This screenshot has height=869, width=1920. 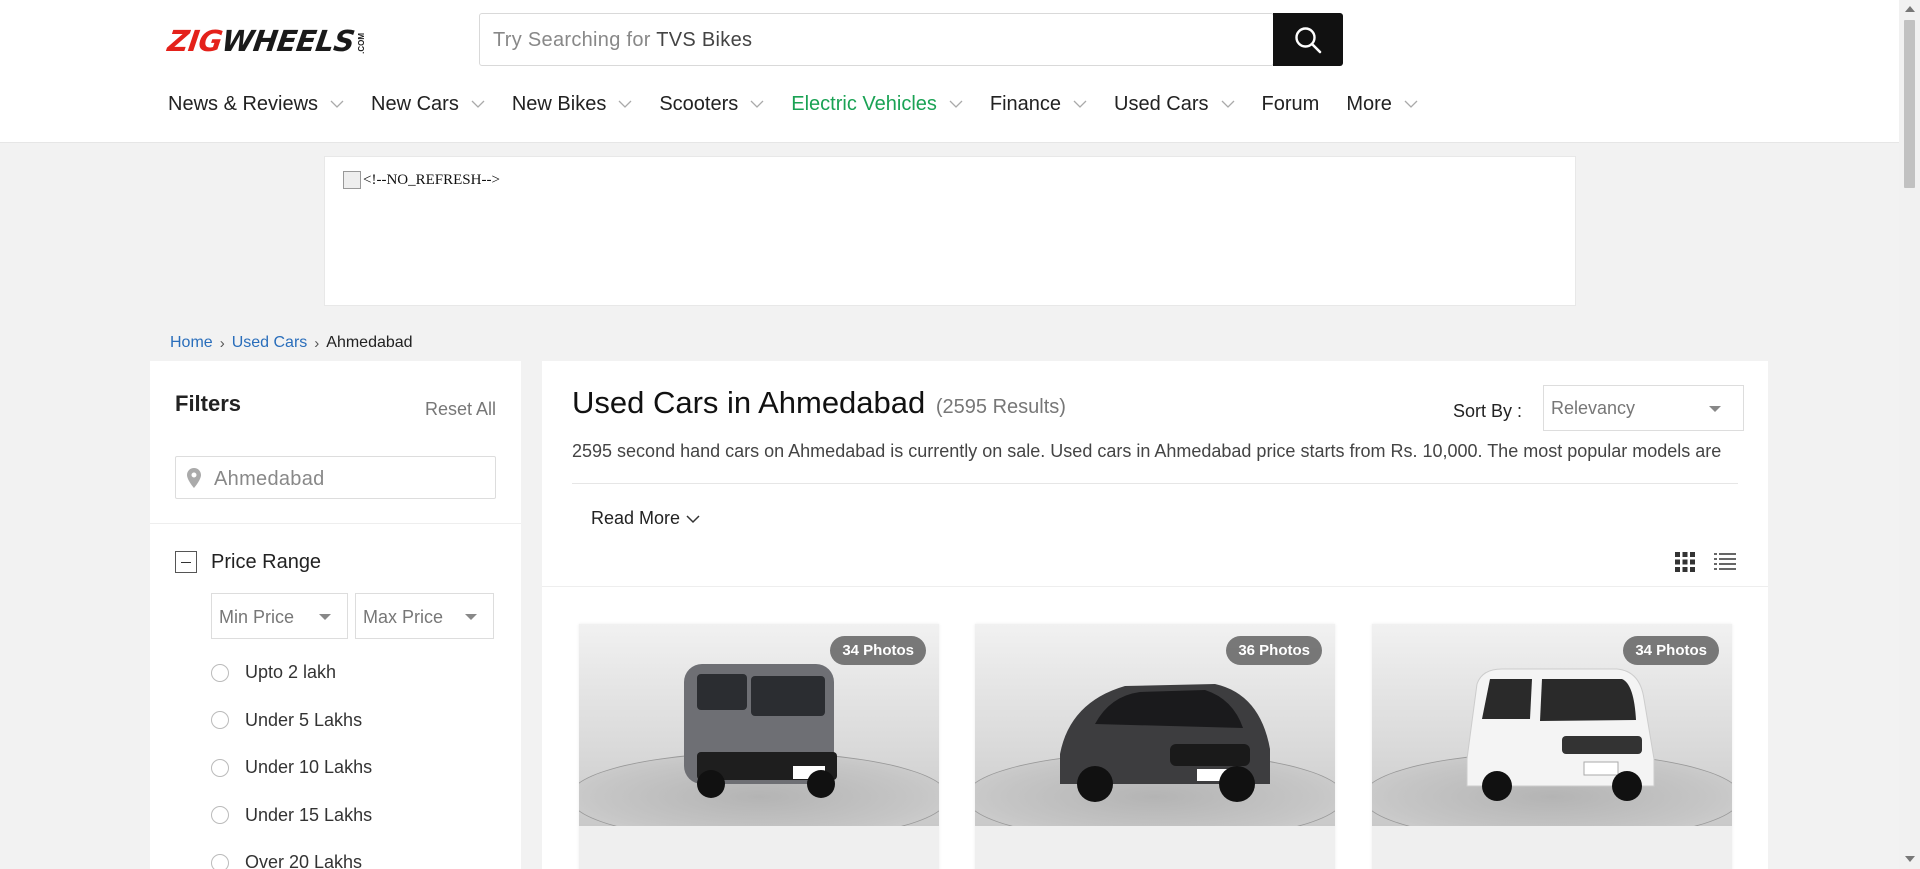 I want to click on price-range-title: Price Range, so click(x=266, y=562).